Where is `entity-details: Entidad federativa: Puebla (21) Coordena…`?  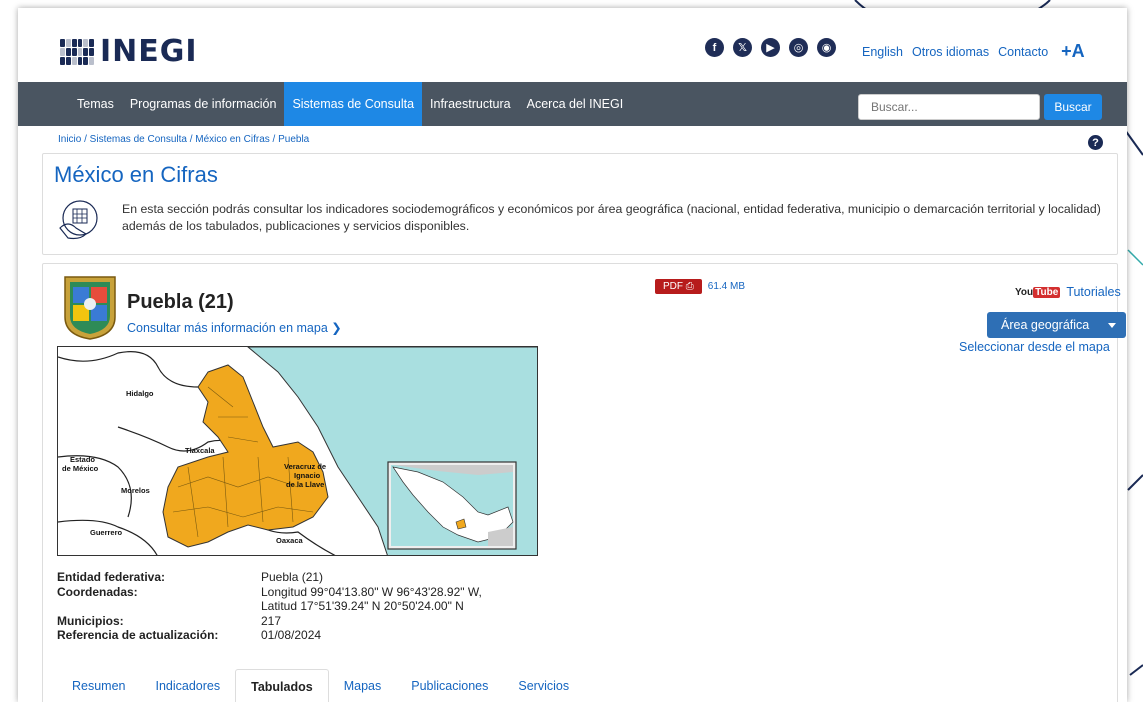 entity-details: Entidad federativa: Puebla (21) Coordena… is located at coordinates (319, 606).